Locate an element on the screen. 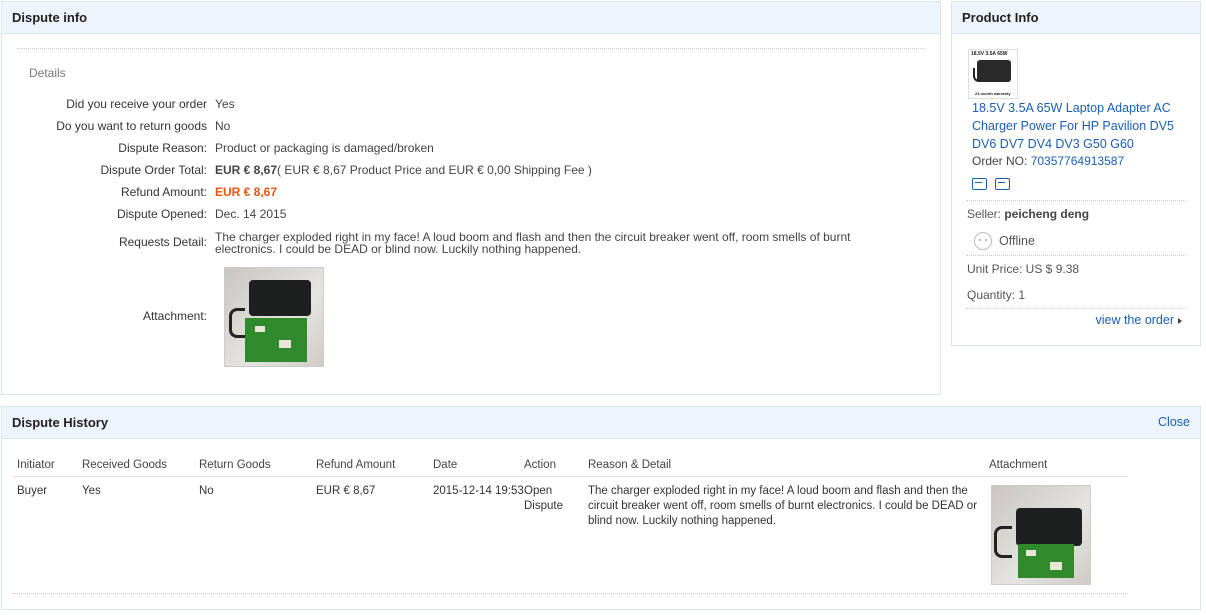 The height and width of the screenshot is (615, 1206). view-order-link: view the order is located at coordinates (1138, 320).